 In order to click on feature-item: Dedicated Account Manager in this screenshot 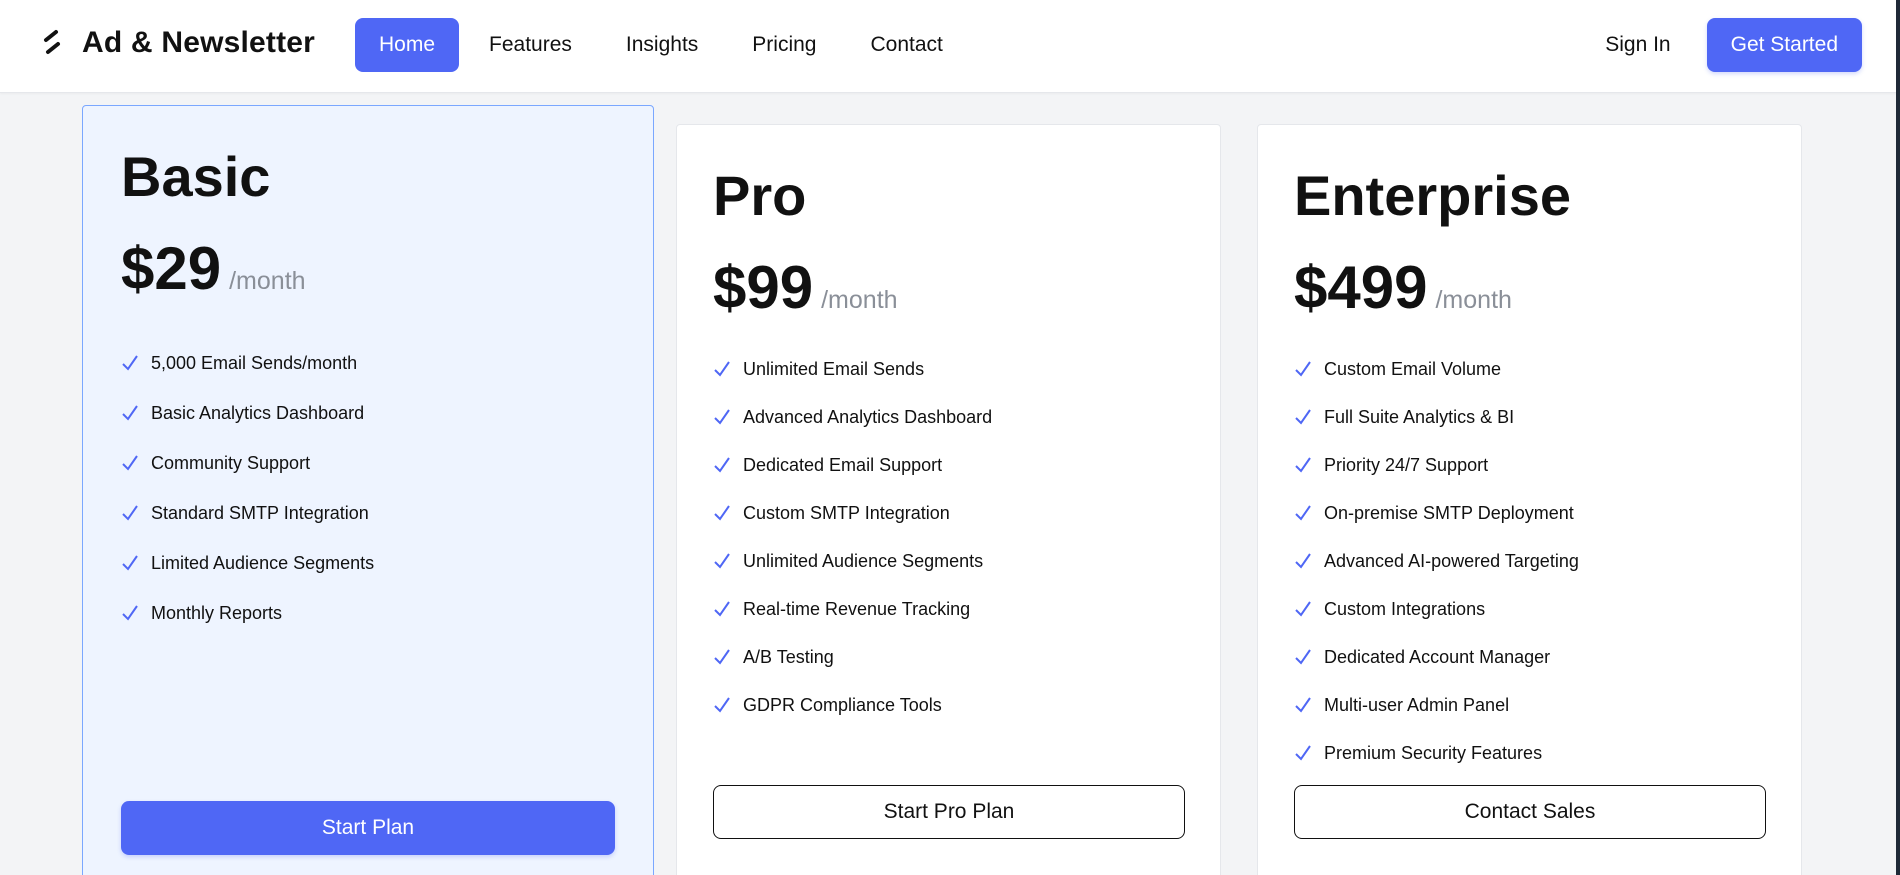, I will do `click(1436, 657)`.